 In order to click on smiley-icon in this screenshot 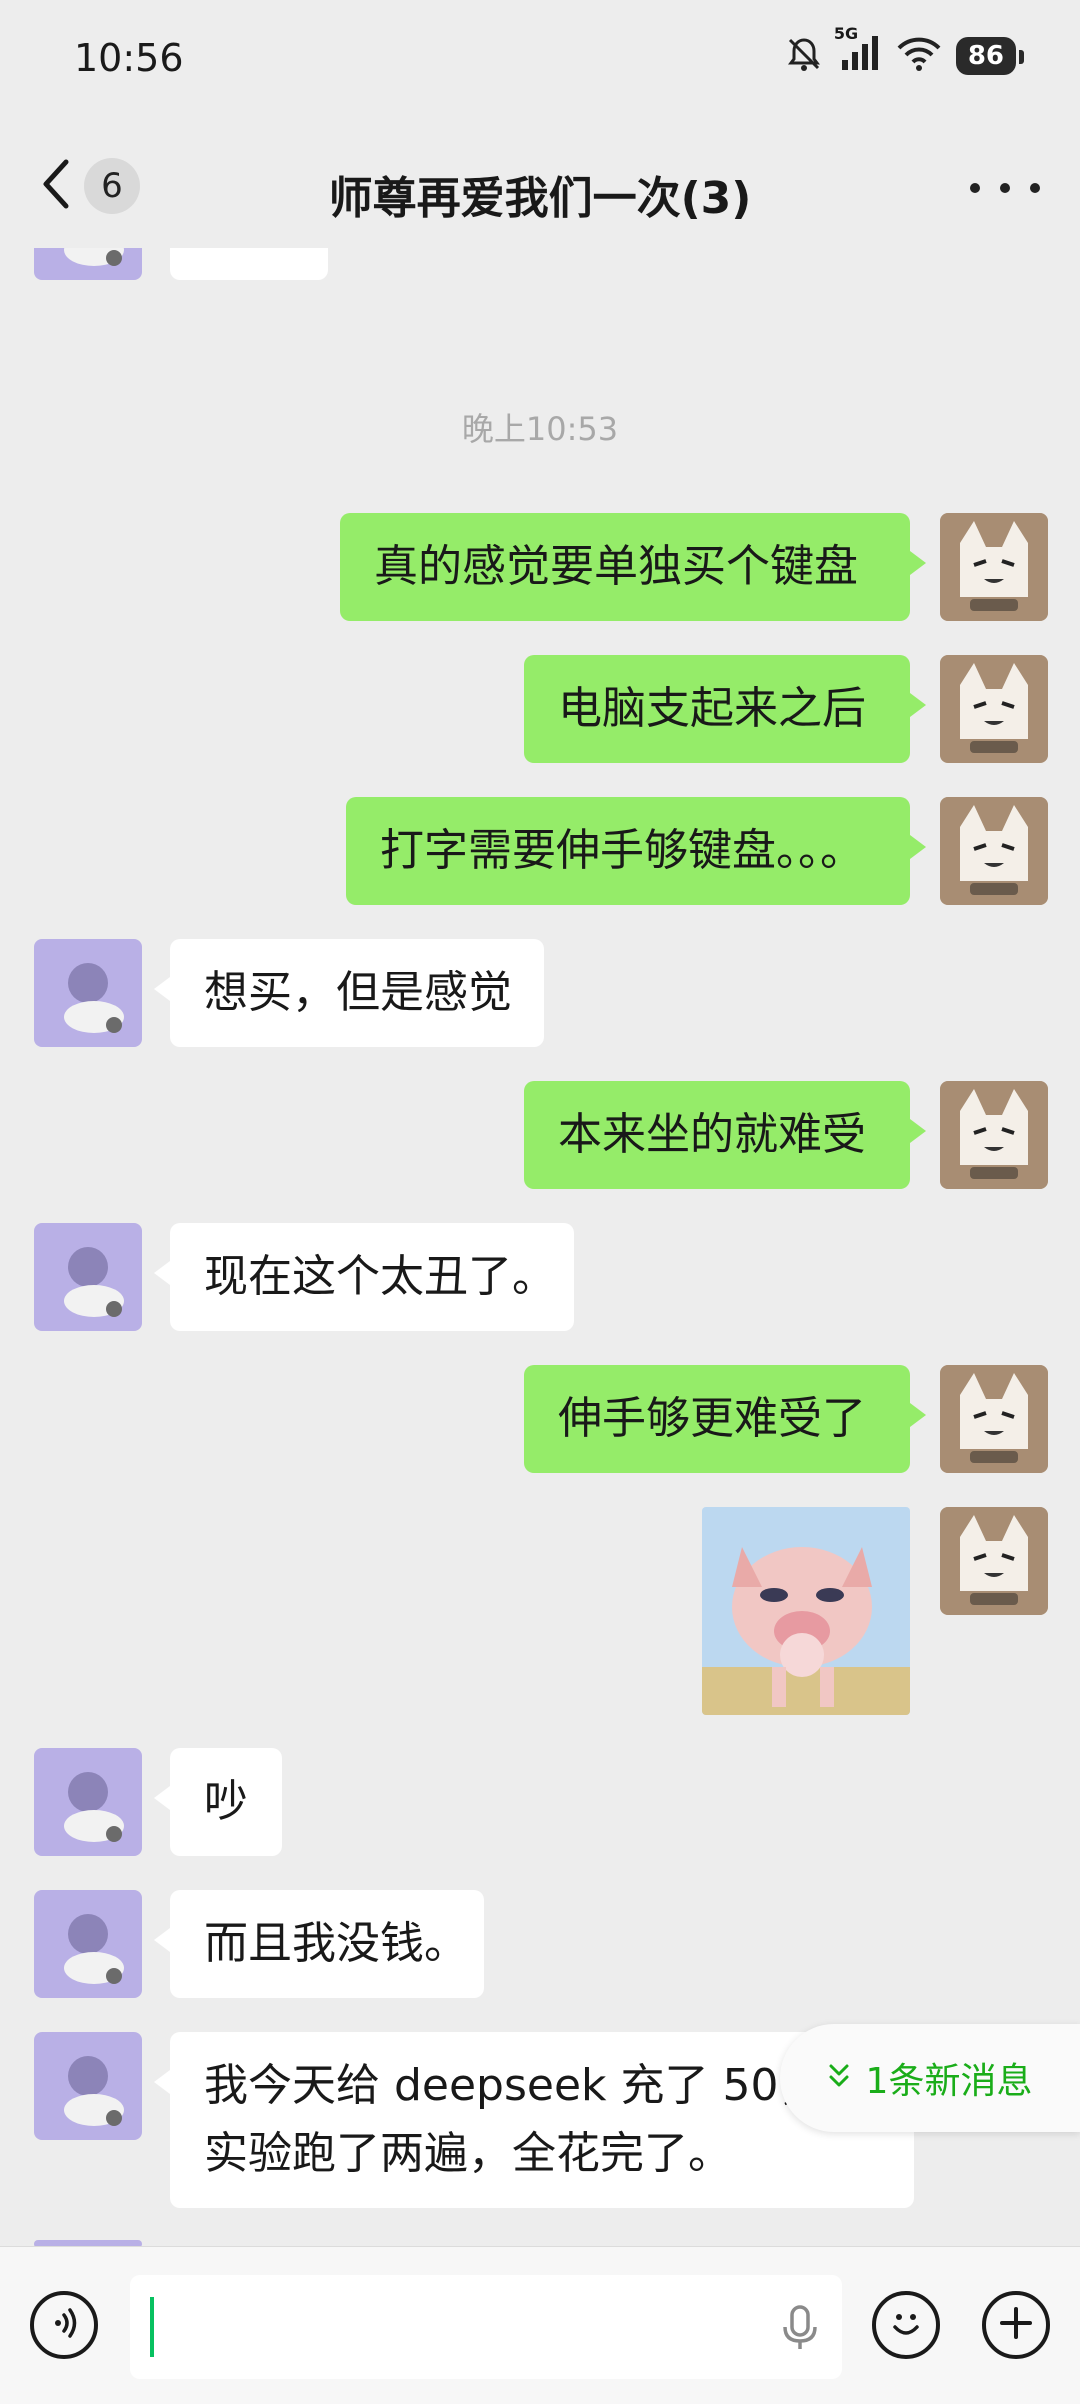, I will do `click(906, 2325)`.